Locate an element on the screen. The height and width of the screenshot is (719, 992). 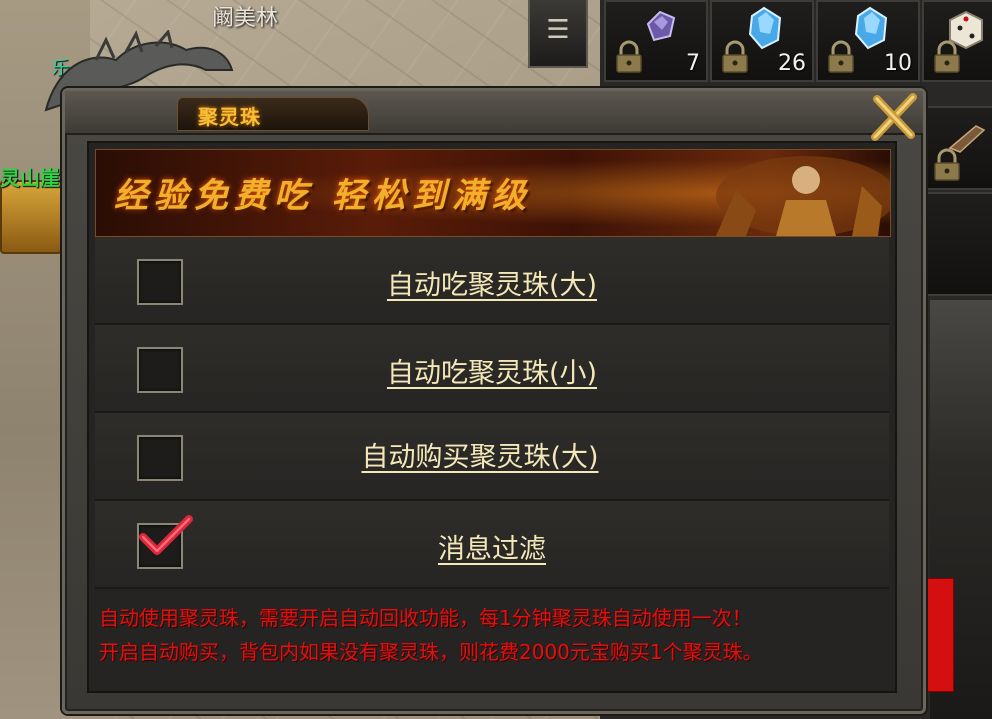
option-message-filter-link: 消息过滤 is located at coordinates (492, 546).